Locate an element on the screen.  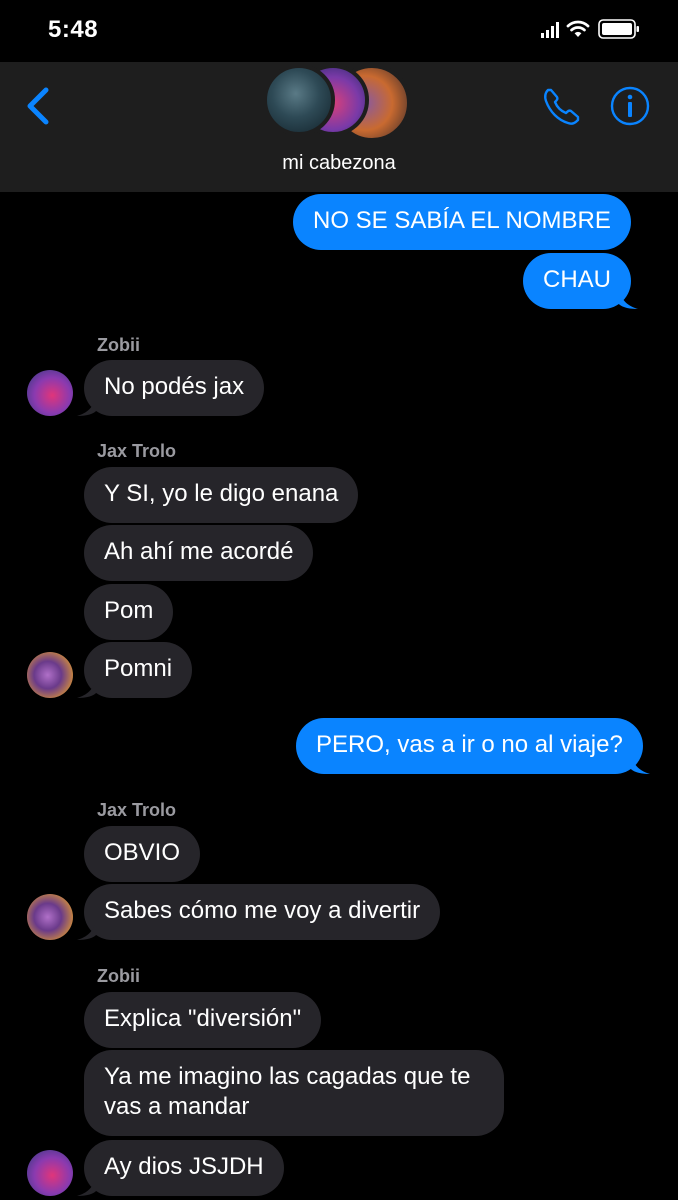
message-text: Explica "diversión" is located at coordinates (203, 1018).